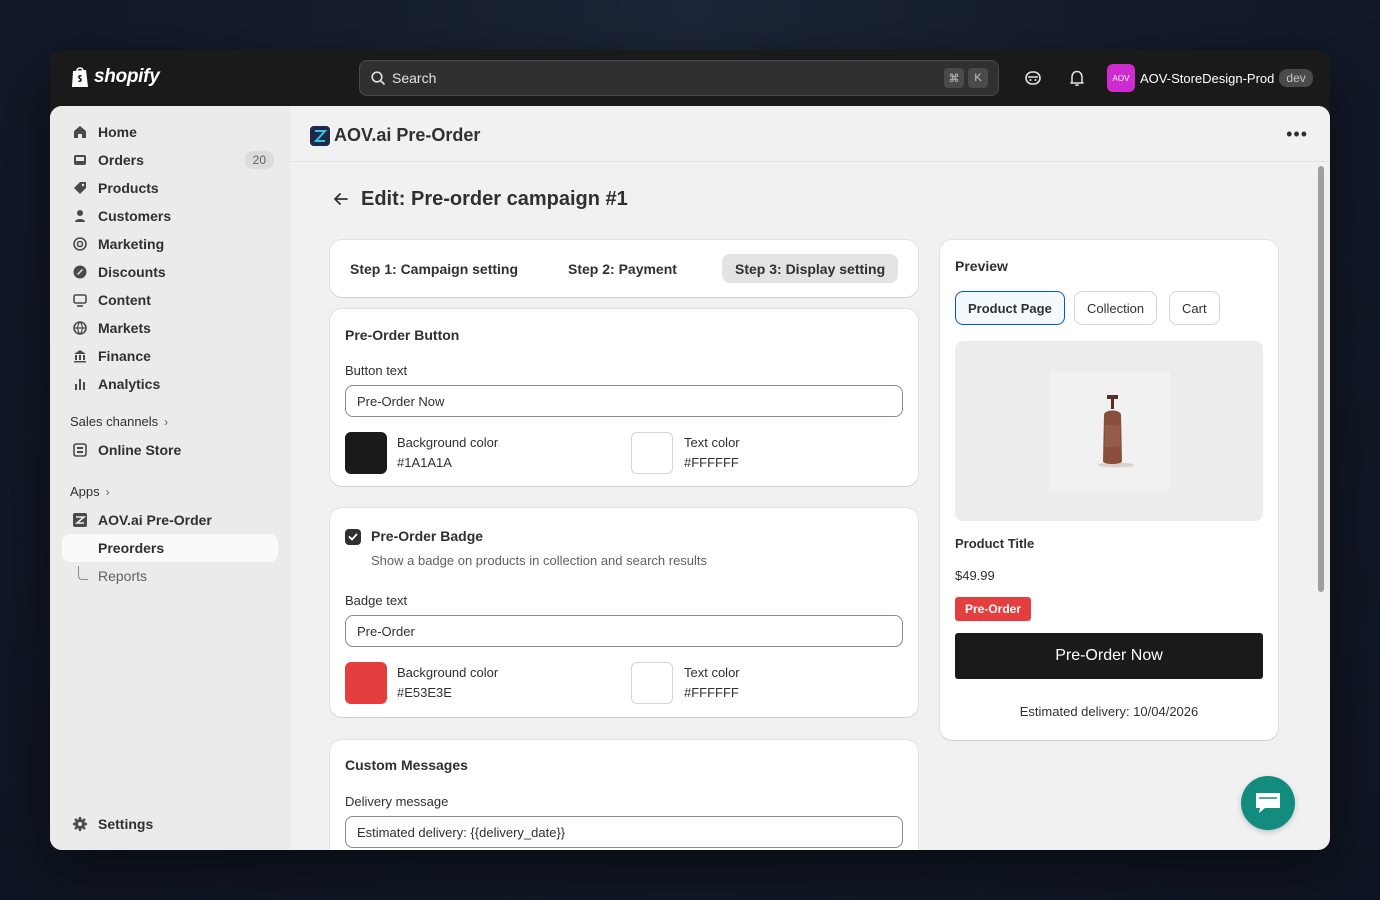 The width and height of the screenshot is (1380, 900). Describe the element at coordinates (810, 268) in the screenshot. I see `step-3-tab: Step 3: Display setting` at that location.